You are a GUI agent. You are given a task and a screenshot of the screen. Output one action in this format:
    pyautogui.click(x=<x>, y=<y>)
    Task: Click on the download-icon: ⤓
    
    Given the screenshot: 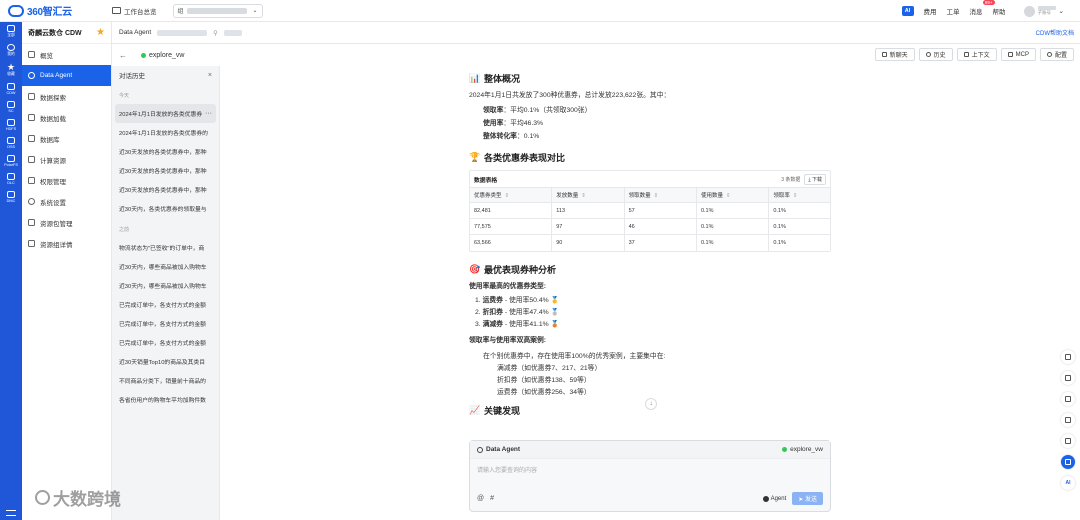 What is the action you would take?
    pyautogui.click(x=809, y=179)
    